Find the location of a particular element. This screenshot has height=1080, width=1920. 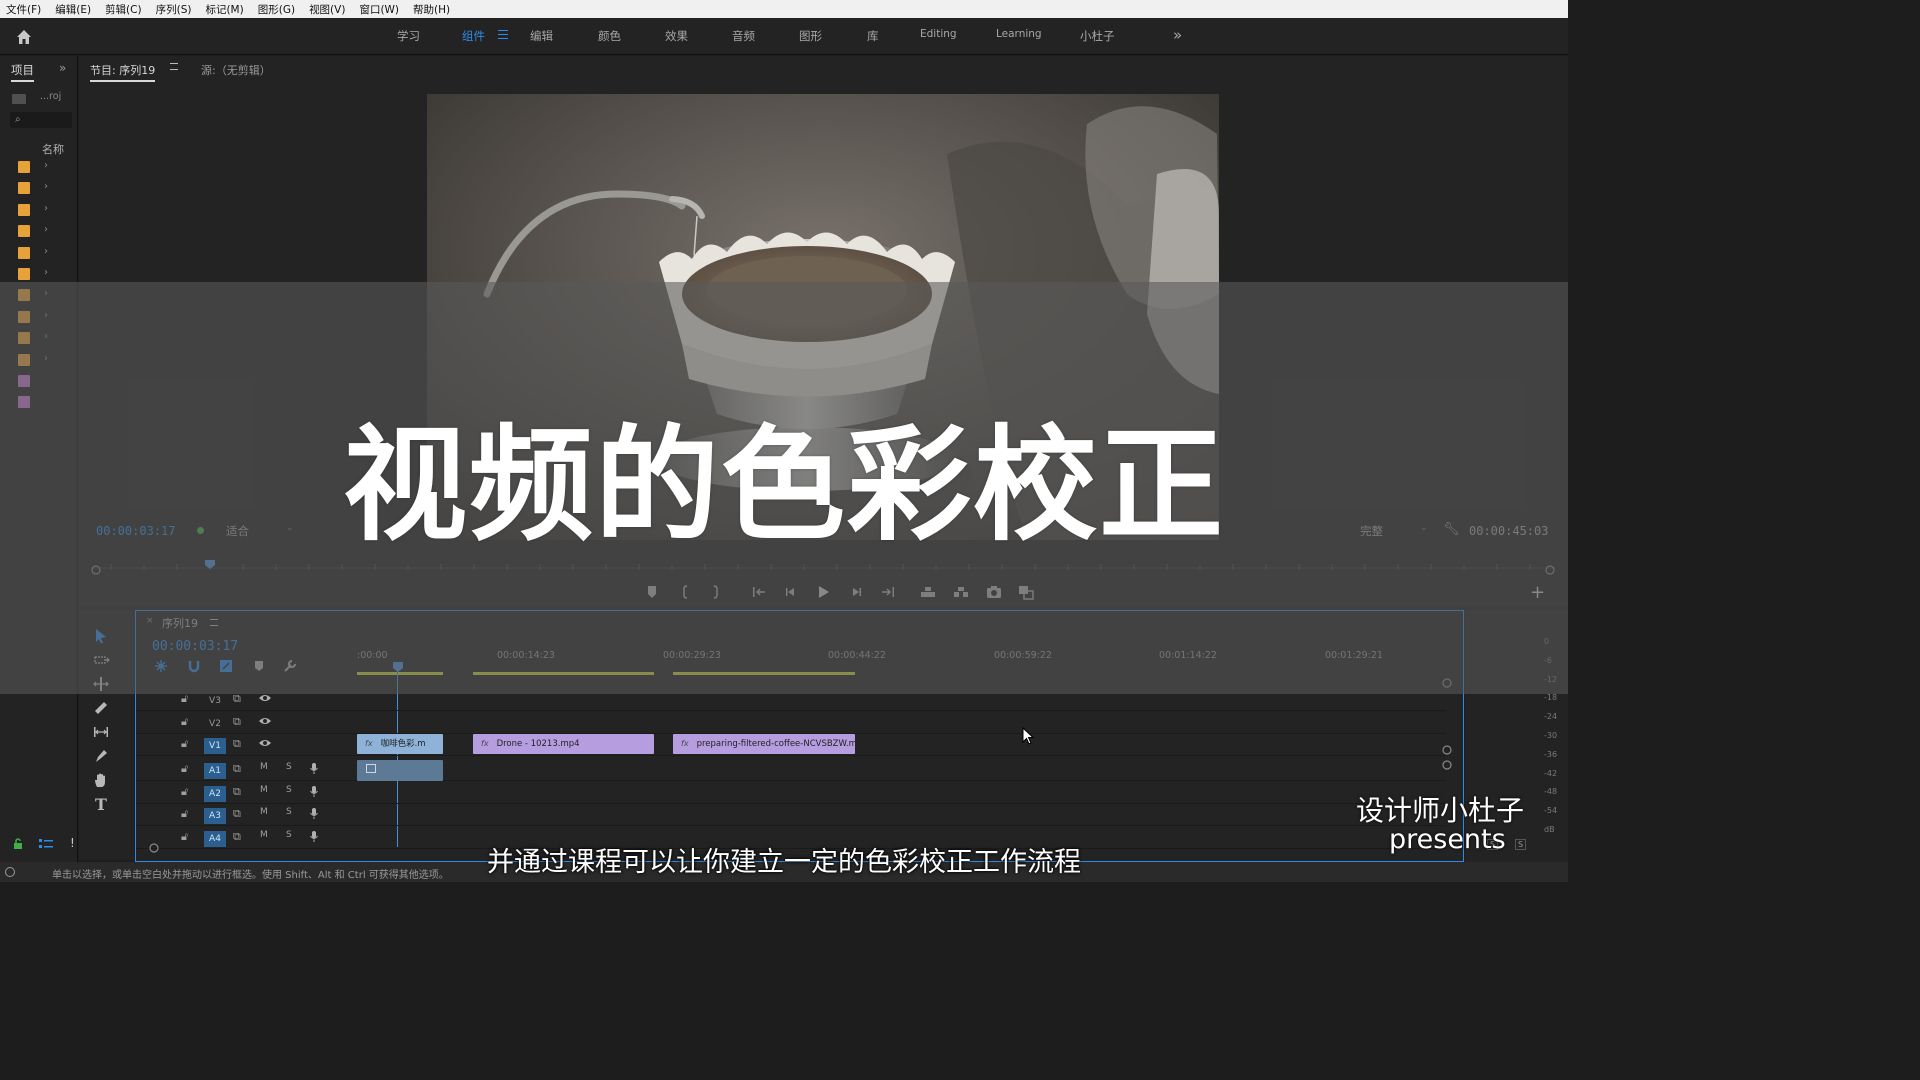

close-tab-icon: × is located at coordinates (150, 621).